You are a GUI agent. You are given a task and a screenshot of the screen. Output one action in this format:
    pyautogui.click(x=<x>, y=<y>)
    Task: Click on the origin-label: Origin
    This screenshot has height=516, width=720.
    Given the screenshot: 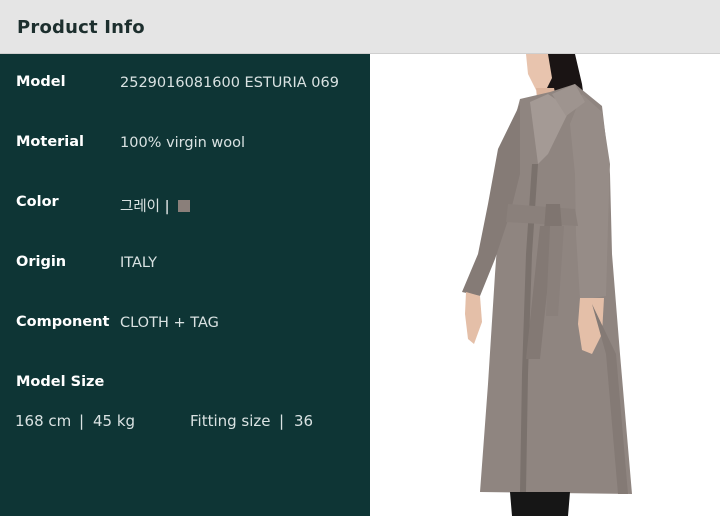 What is the action you would take?
    pyautogui.click(x=41, y=262)
    